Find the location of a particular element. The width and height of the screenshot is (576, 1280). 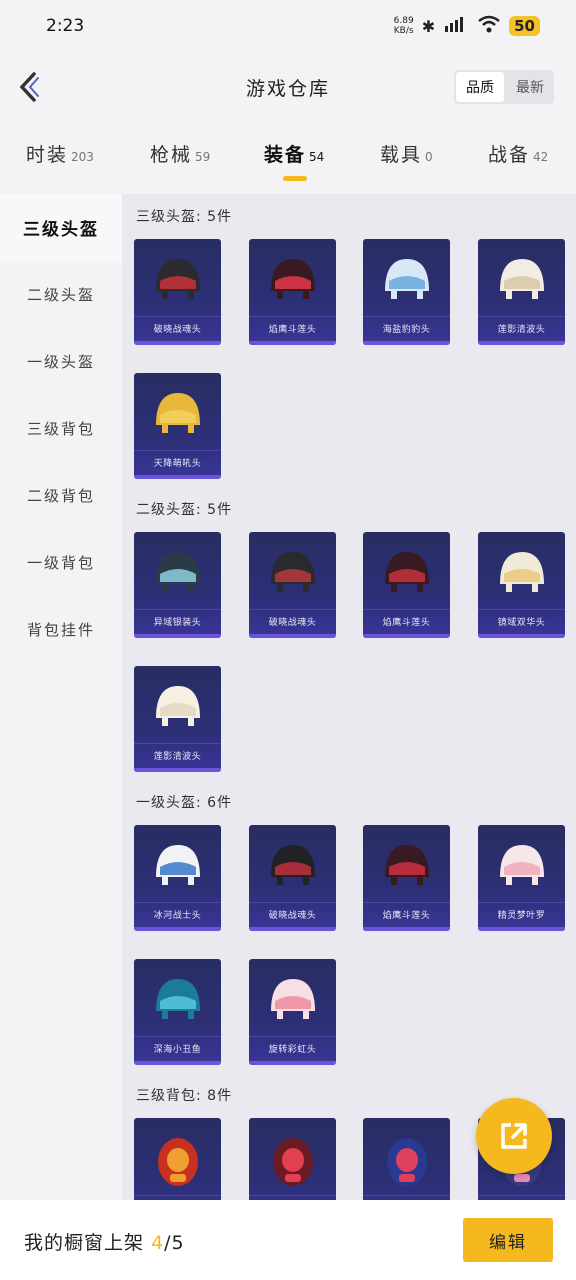

tab-vehicles: 载具 0 is located at coordinates (406, 153).